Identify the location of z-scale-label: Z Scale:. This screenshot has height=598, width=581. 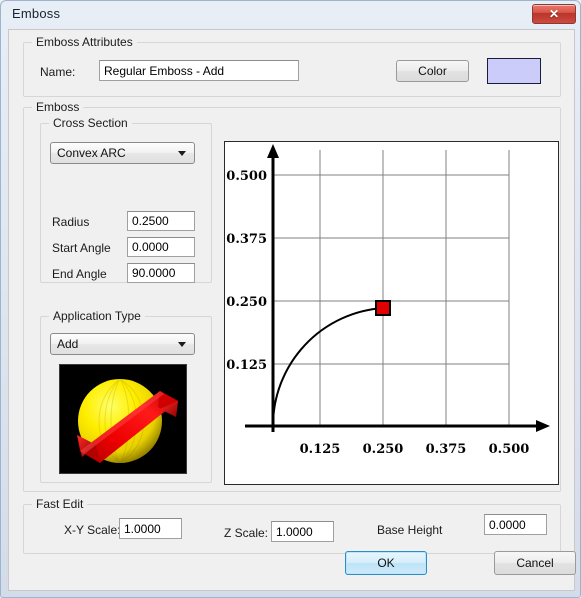
(246, 533).